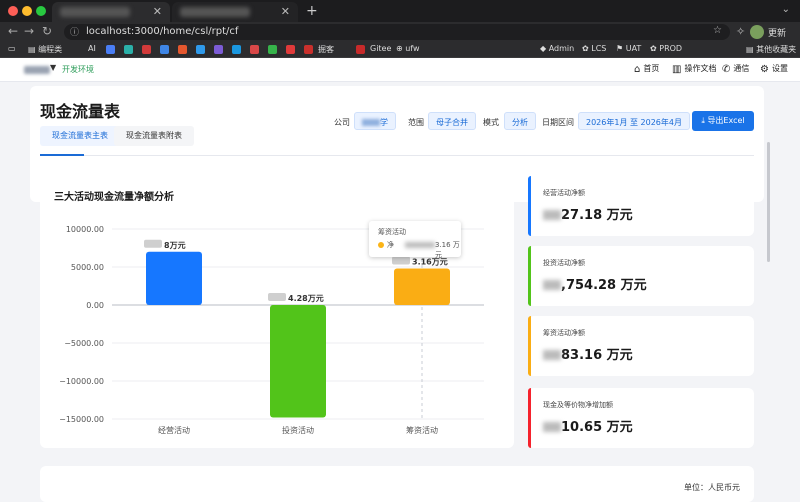 This screenshot has width=800, height=502. What do you see at coordinates (371, 122) in the screenshot?
I see `company-name-redacted` at bounding box center [371, 122].